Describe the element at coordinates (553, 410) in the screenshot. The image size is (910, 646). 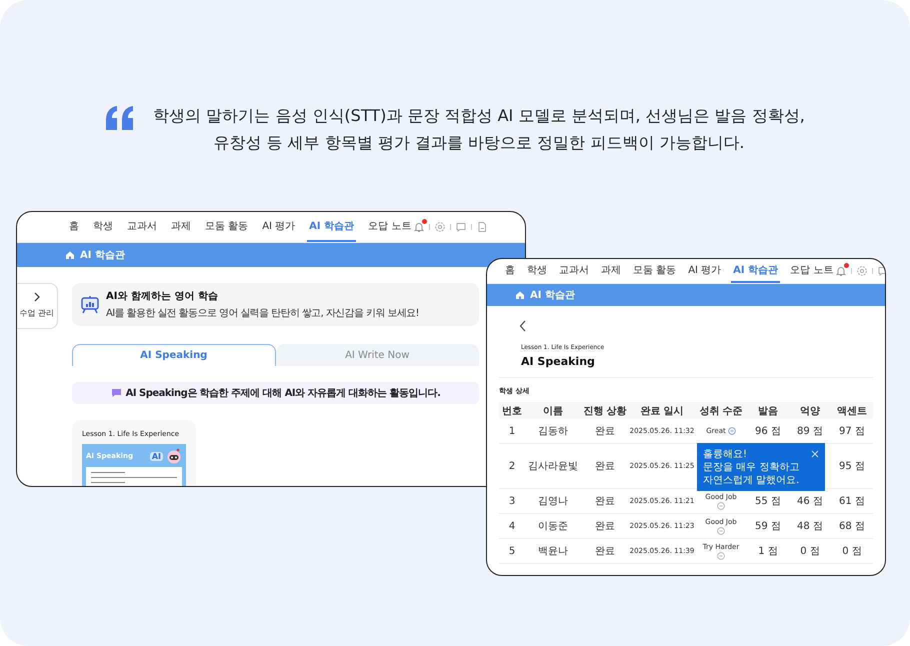
I see `column-header: 이름` at that location.